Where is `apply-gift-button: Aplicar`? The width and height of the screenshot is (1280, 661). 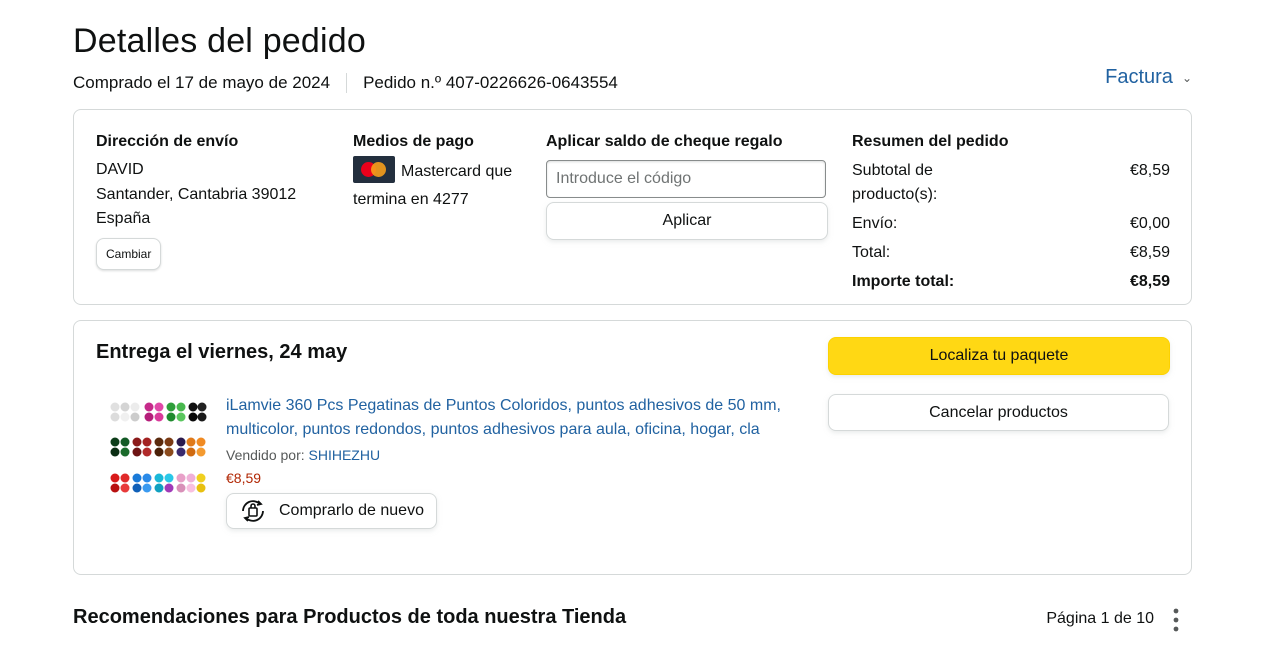 apply-gift-button: Aplicar is located at coordinates (687, 221).